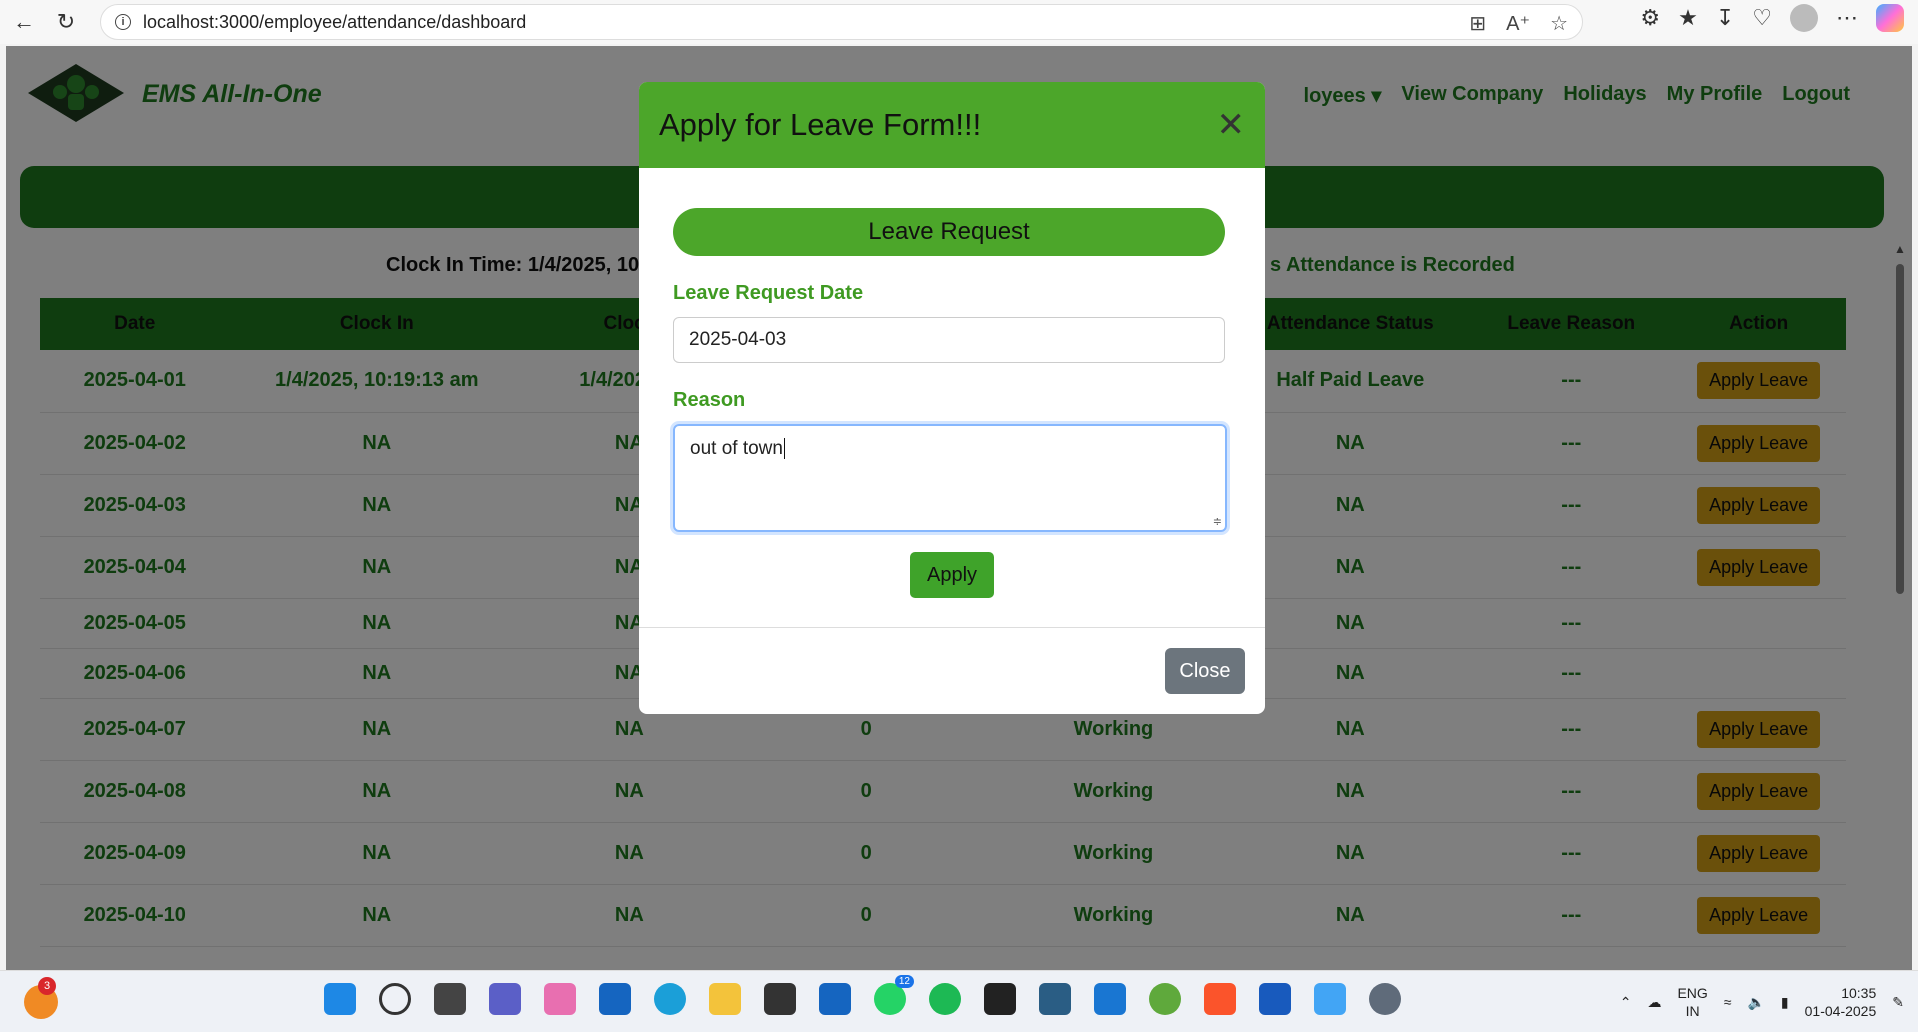  What do you see at coordinates (949, 232) in the screenshot?
I see `leave-request-heading: Leave Request` at bounding box center [949, 232].